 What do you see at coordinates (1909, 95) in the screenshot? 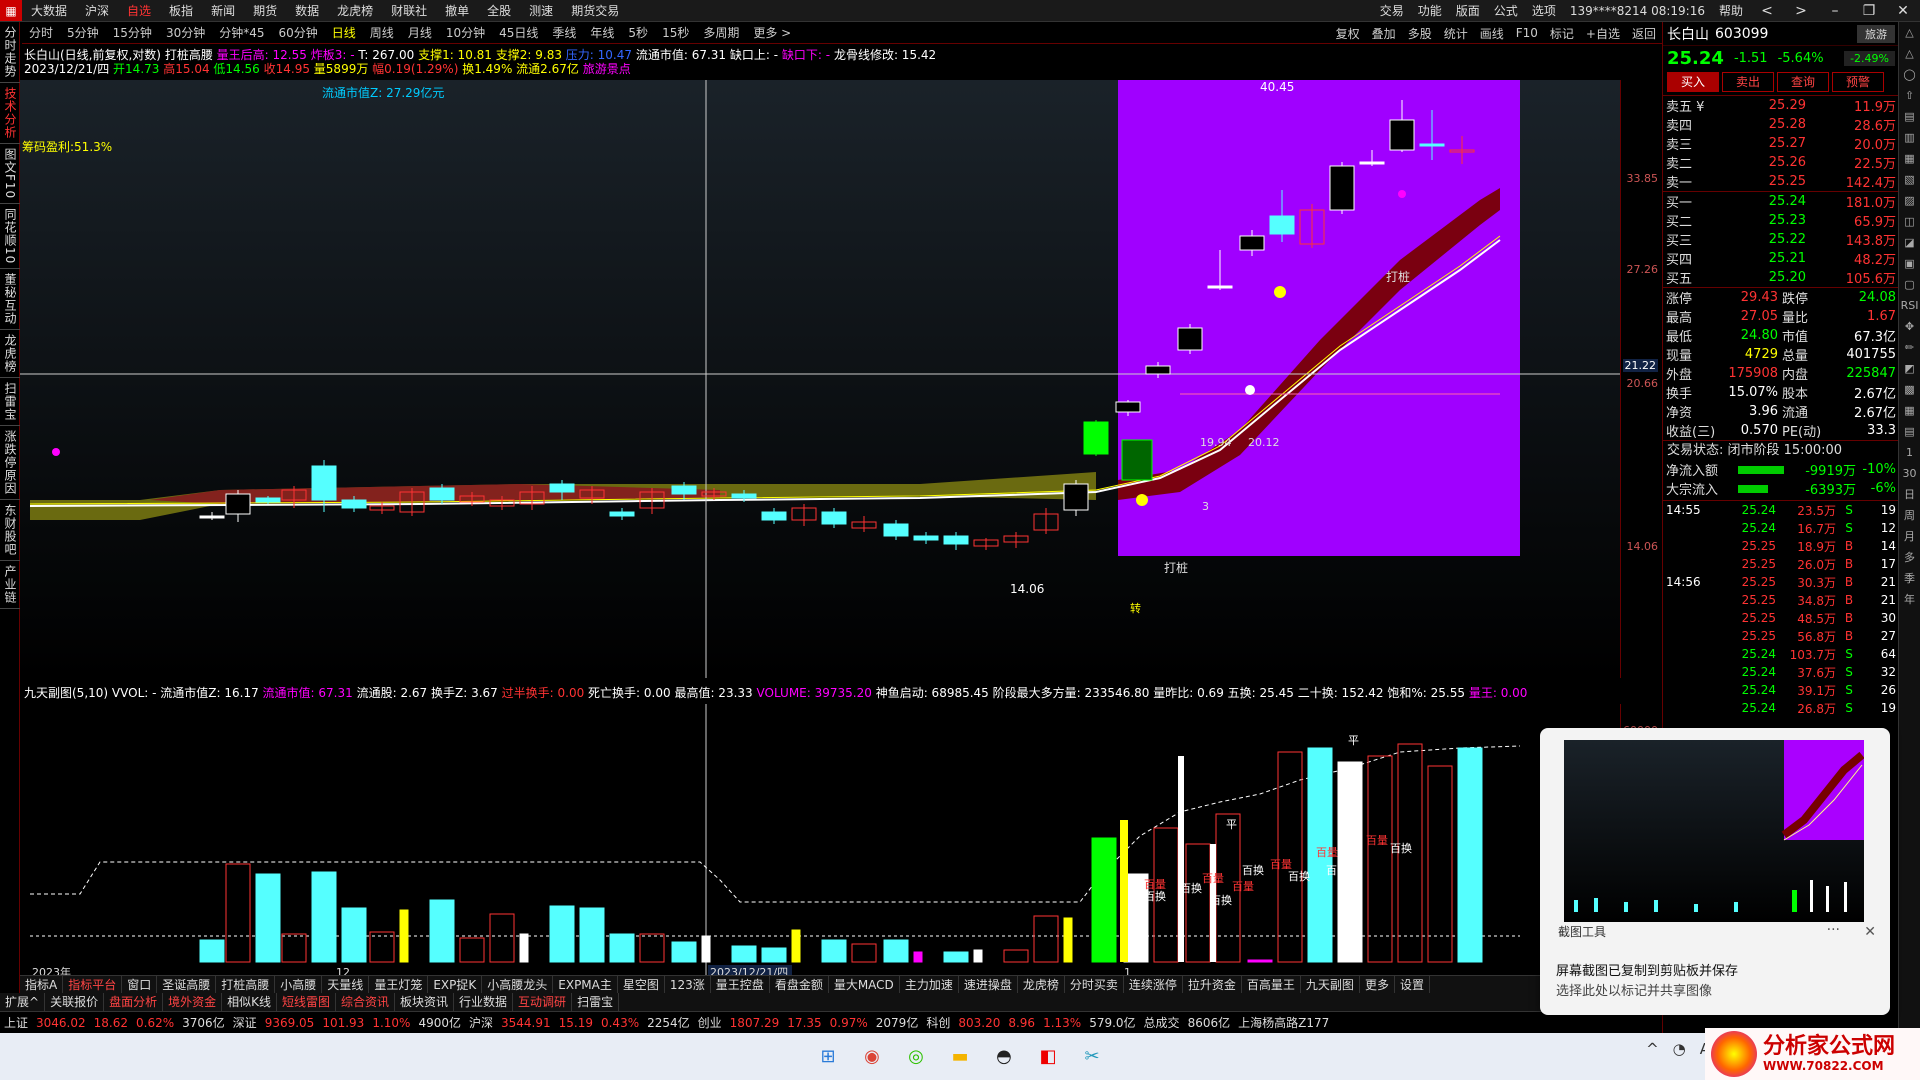
I see `side-tool-icon: ⇧` at bounding box center [1909, 95].